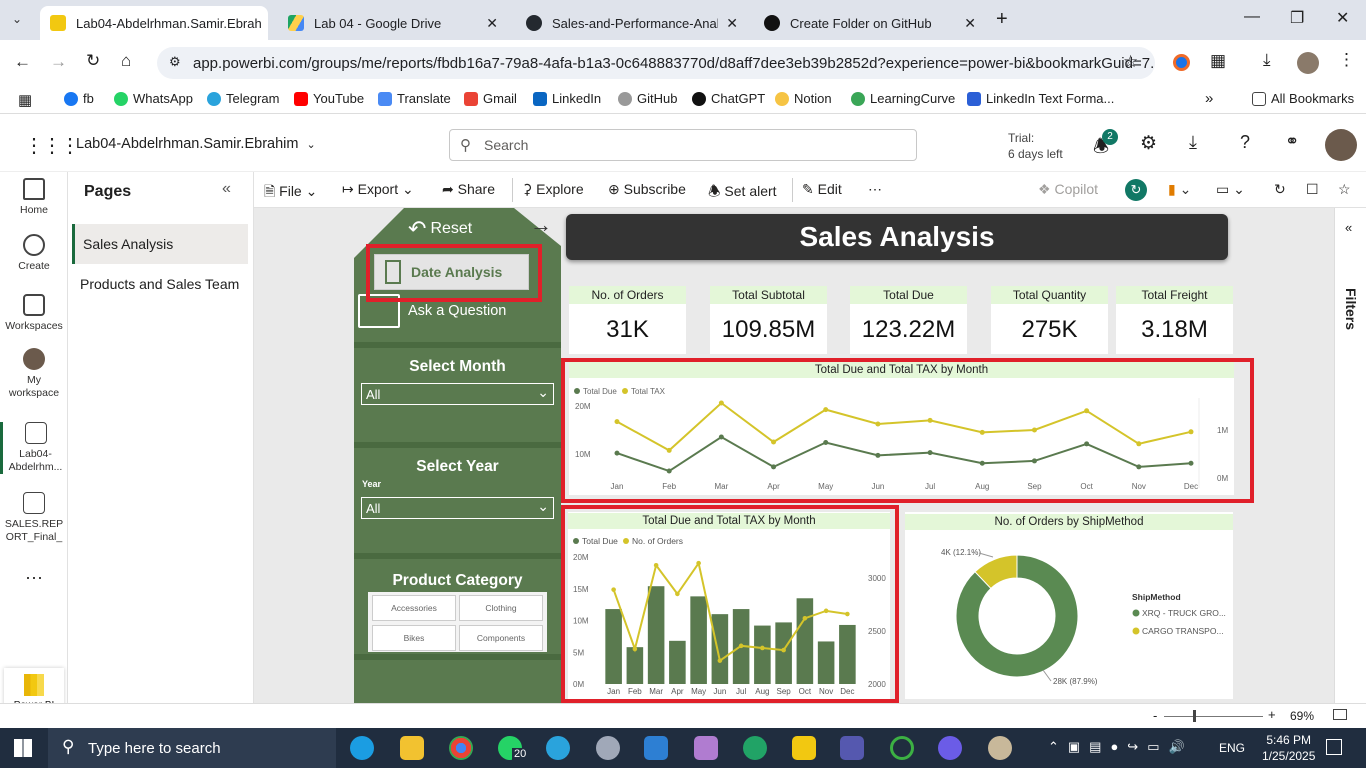 This screenshot has width=1366, height=768. What do you see at coordinates (1000, 748) in the screenshot?
I see `paint-icon` at bounding box center [1000, 748].